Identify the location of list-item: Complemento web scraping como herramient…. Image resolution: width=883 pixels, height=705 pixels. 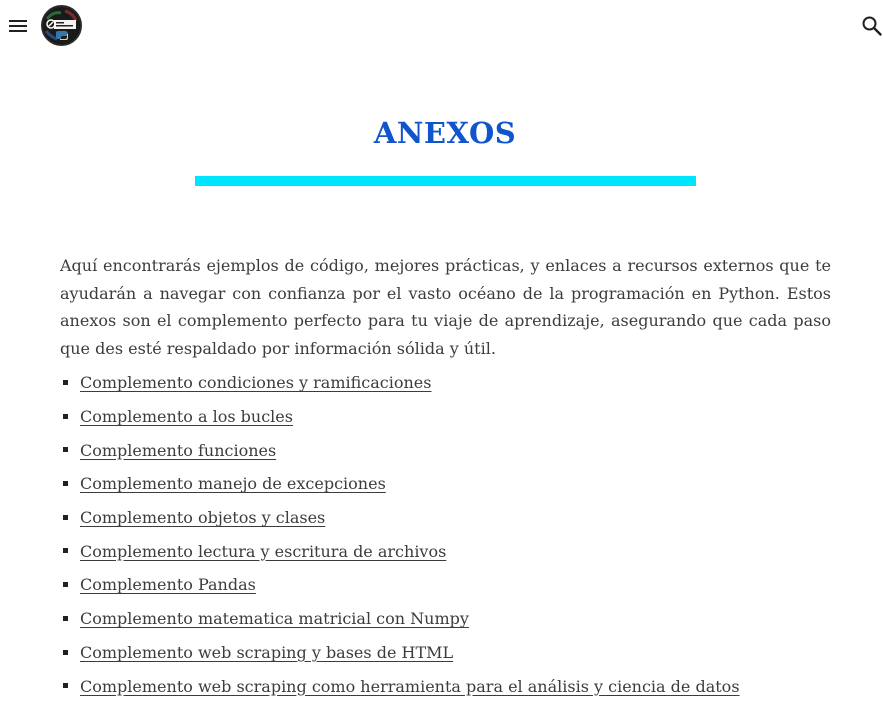
(455, 686).